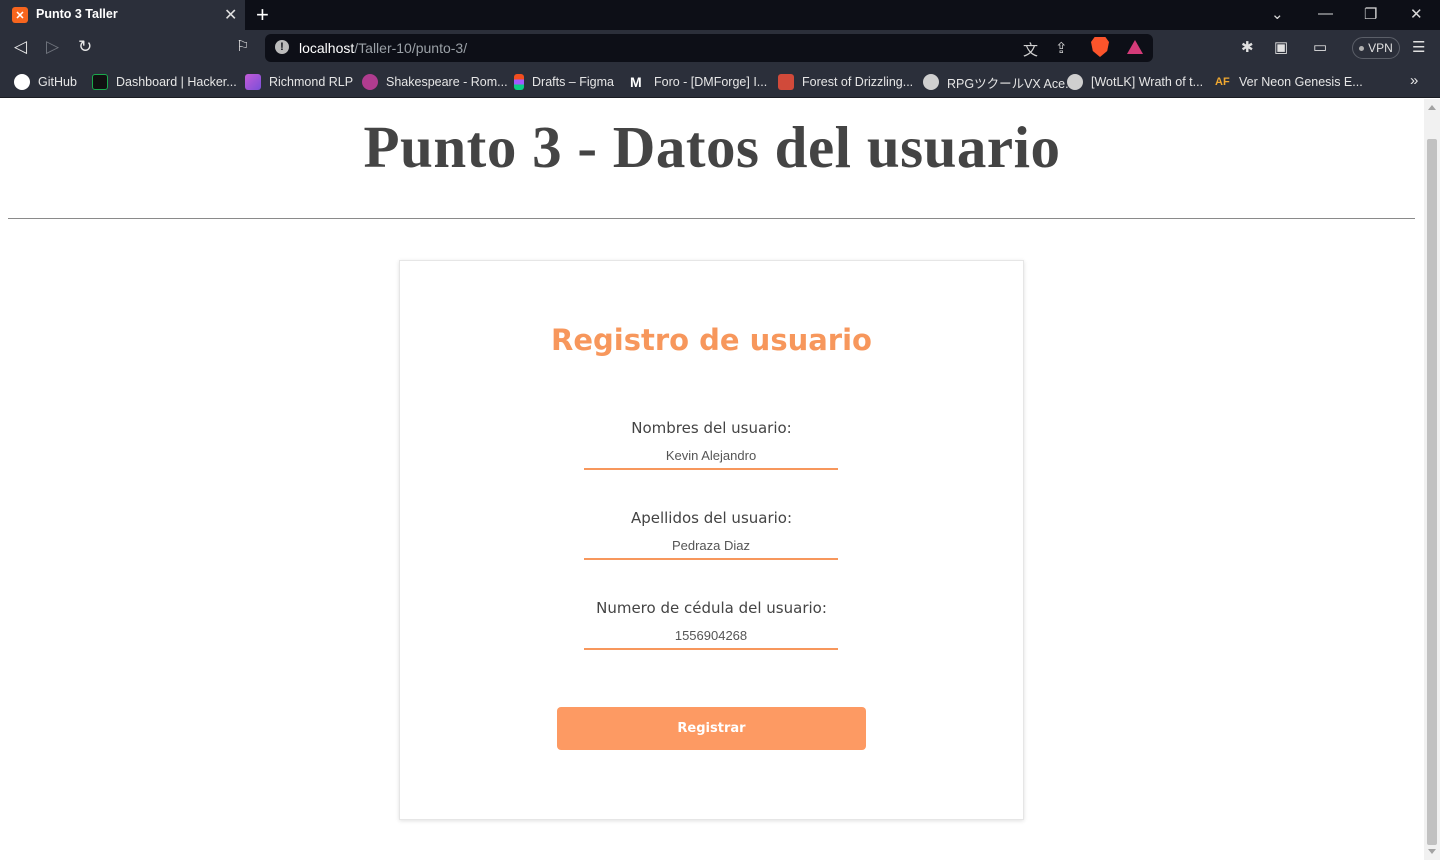  Describe the element at coordinates (253, 82) in the screenshot. I see `richmond-icon` at that location.